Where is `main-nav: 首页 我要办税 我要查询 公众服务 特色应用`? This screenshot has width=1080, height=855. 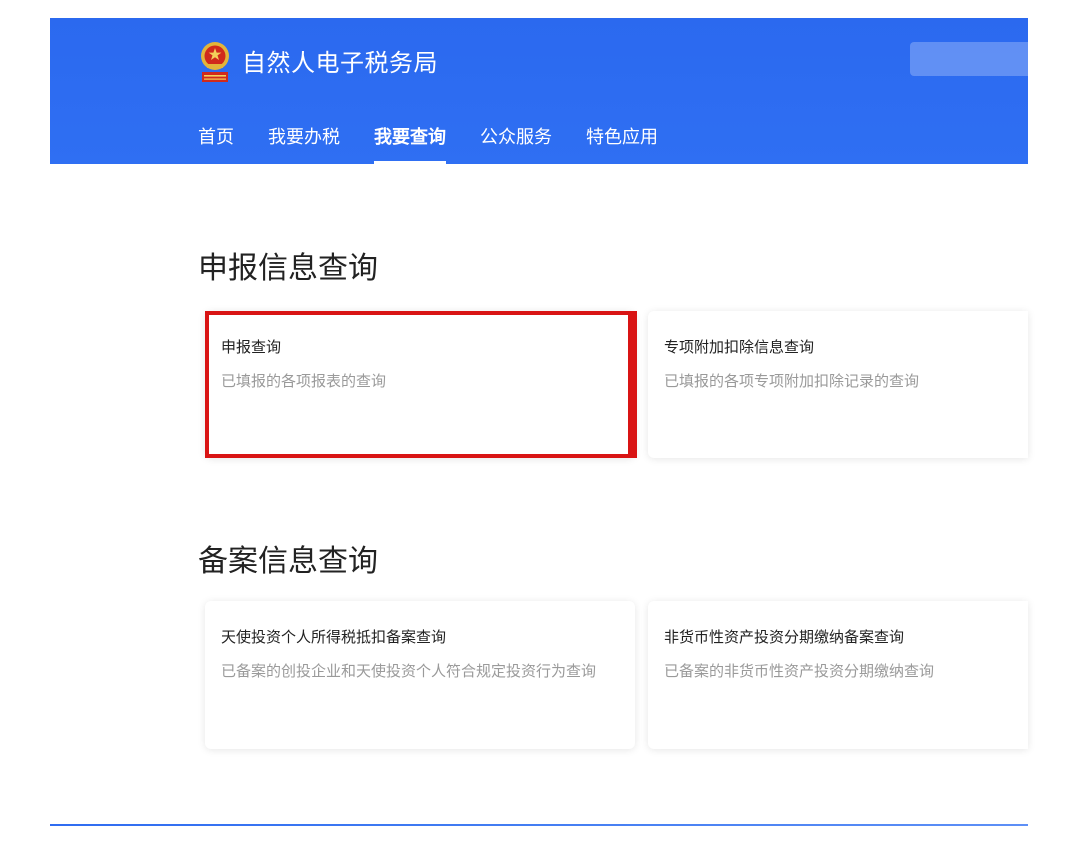 main-nav: 首页 我要办税 我要查询 公众服务 特色应用 is located at coordinates (445, 145).